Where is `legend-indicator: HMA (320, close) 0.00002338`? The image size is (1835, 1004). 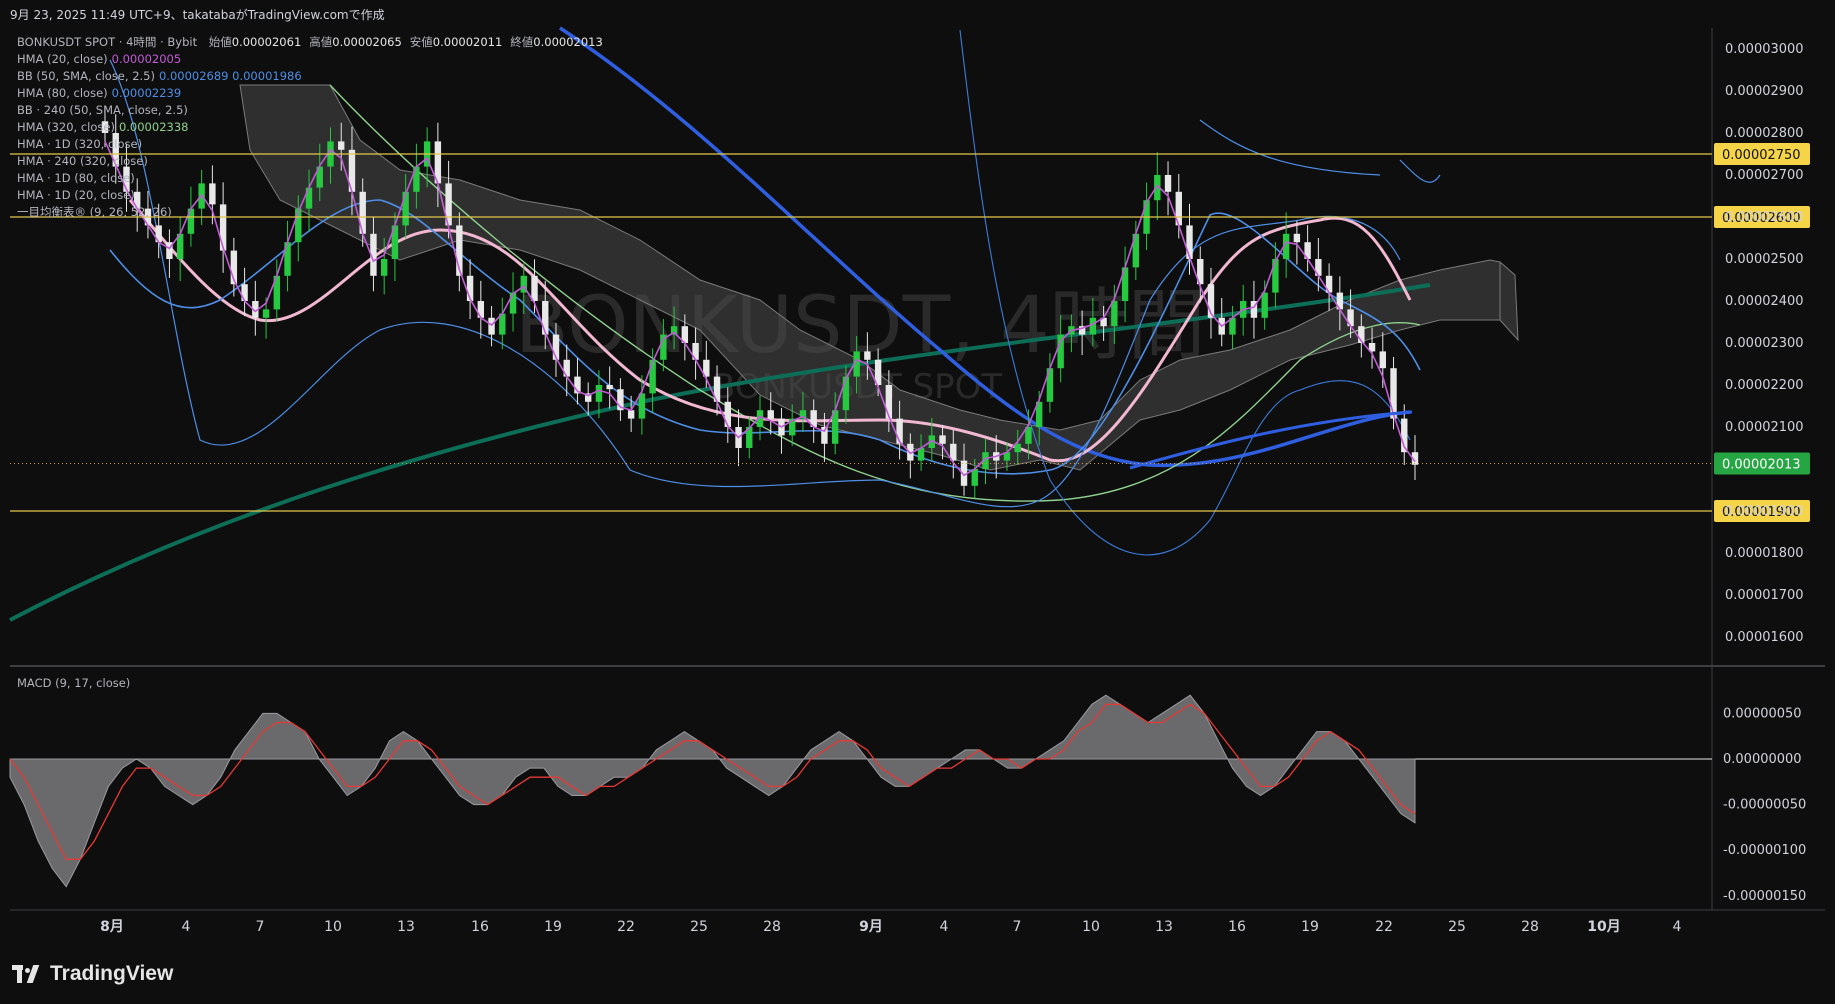 legend-indicator: HMA (320, close) 0.00002338 is located at coordinates (310, 127).